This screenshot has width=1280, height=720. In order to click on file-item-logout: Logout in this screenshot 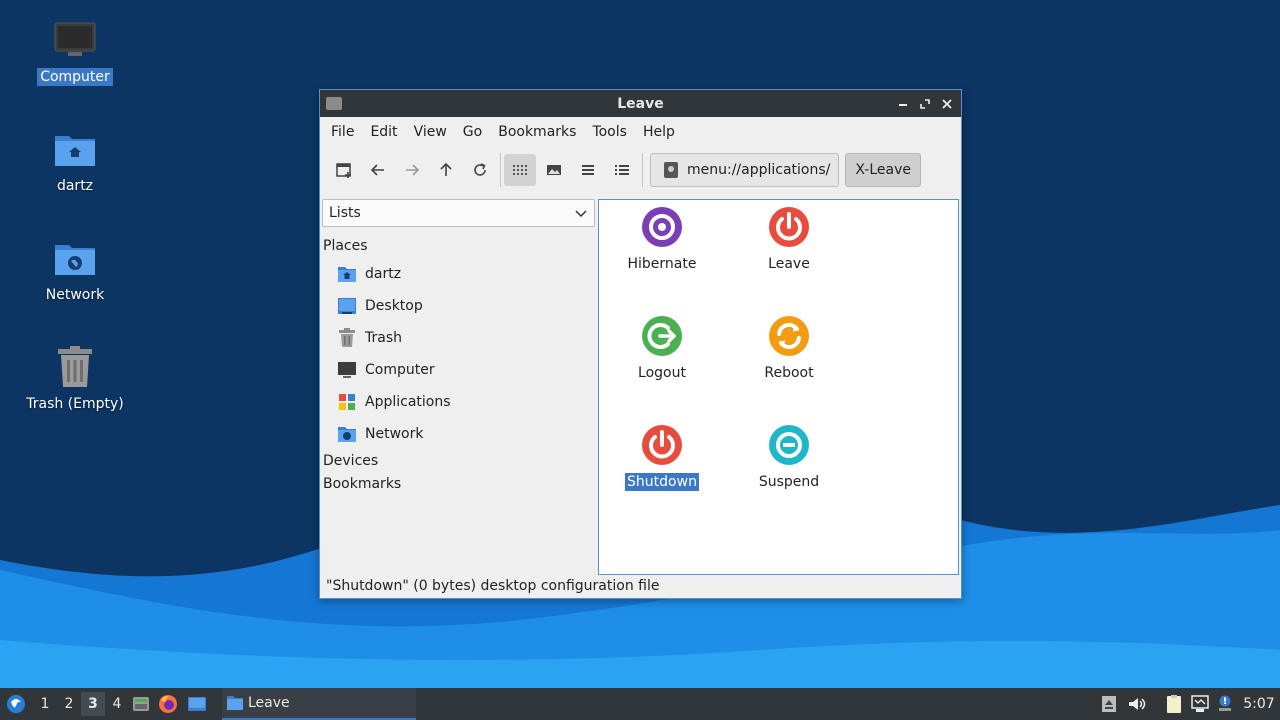, I will do `click(662, 348)`.